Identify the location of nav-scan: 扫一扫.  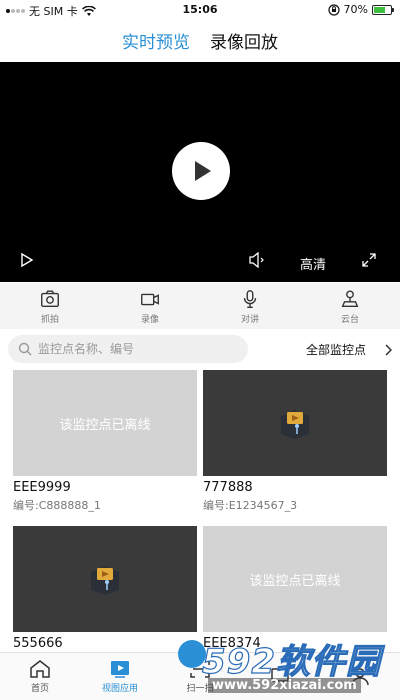
(200, 676).